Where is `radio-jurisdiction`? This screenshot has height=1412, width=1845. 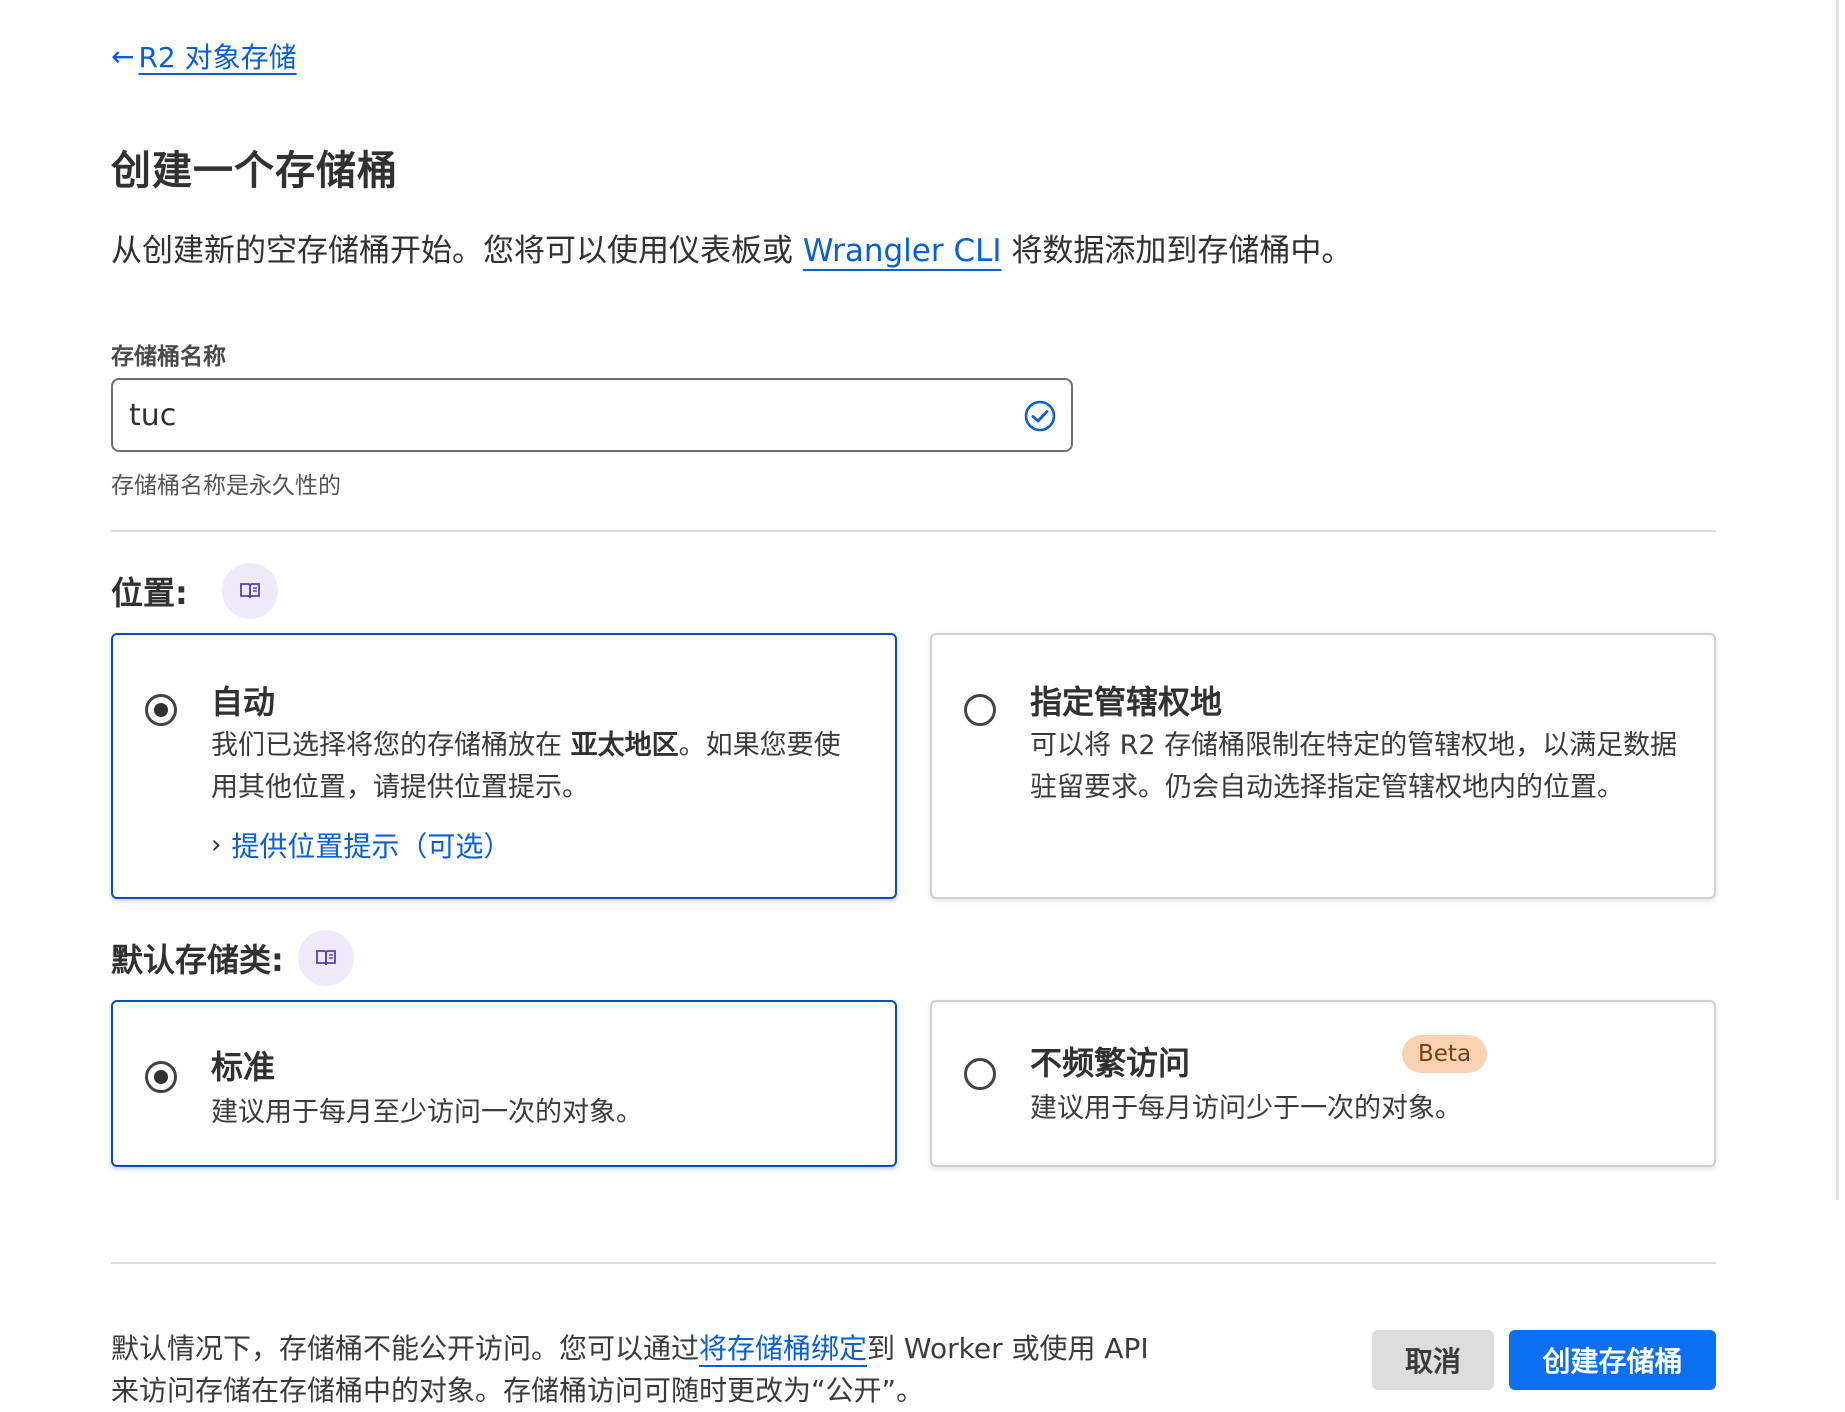
radio-jurisdiction is located at coordinates (980, 710).